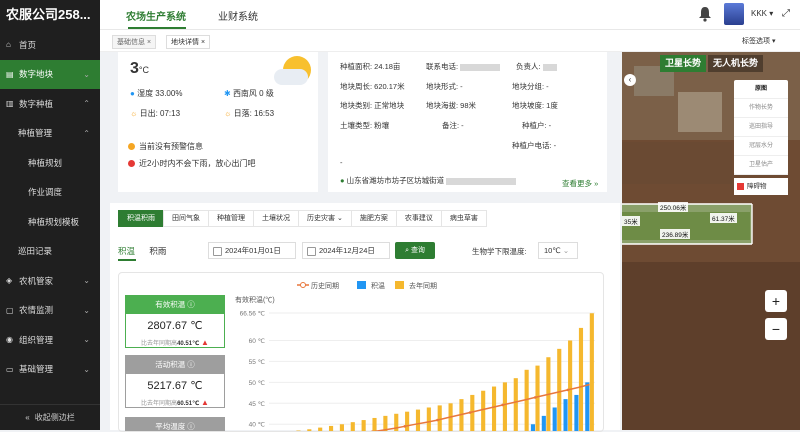 Image resolution: width=800 pixels, height=432 pixels. Describe the element at coordinates (175, 365) in the screenshot. I see `card-title: 活动积温 ⓘ` at that location.